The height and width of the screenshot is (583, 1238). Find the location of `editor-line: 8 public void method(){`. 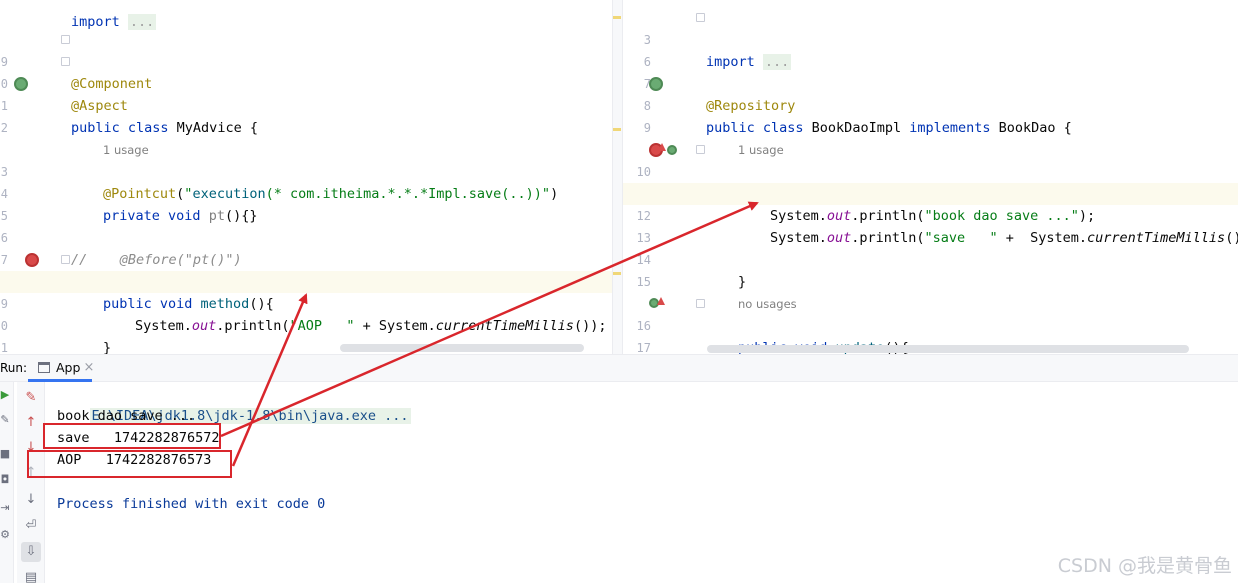

editor-line: 8 public void method(){ is located at coordinates (137, 293).